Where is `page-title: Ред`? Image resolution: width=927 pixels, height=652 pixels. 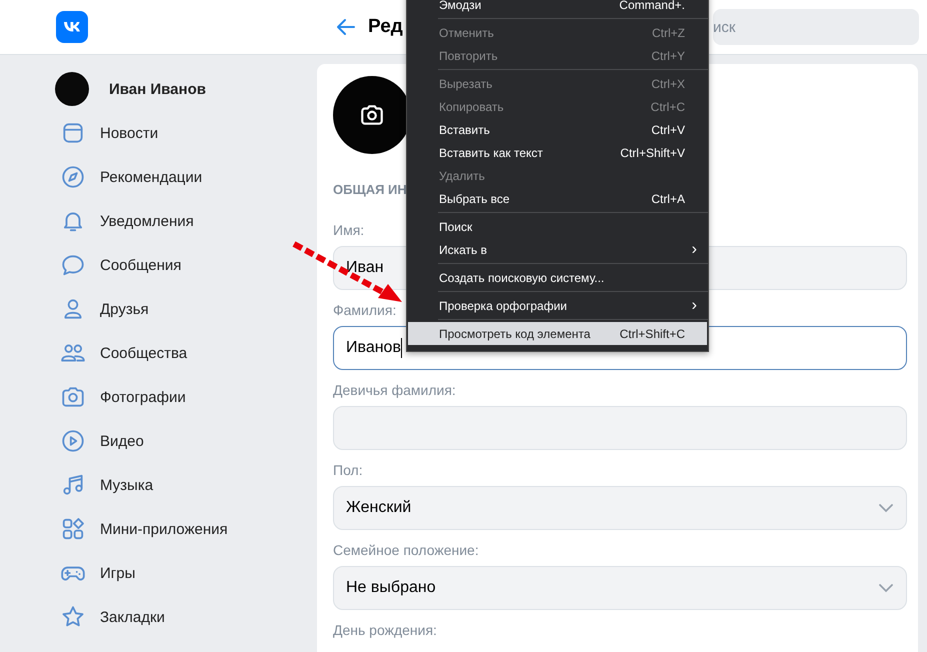
page-title: Ред is located at coordinates (385, 27).